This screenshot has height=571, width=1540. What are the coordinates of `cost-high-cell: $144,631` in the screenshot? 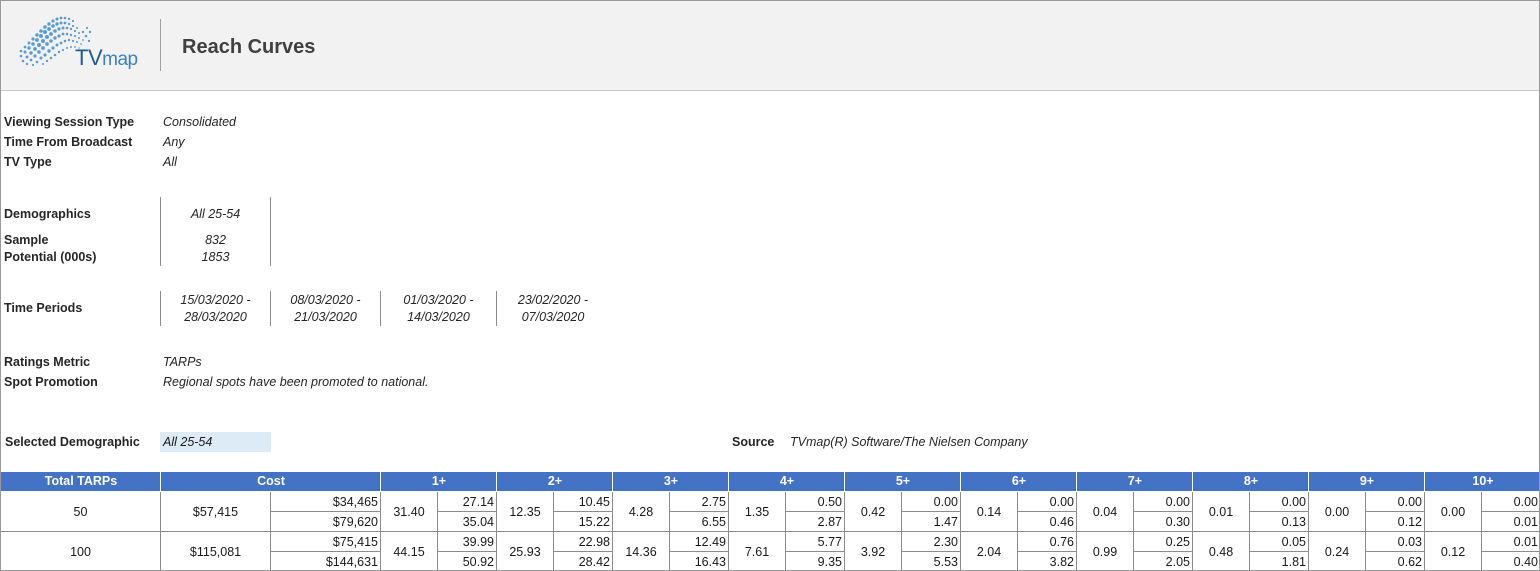 It's located at (351, 562).